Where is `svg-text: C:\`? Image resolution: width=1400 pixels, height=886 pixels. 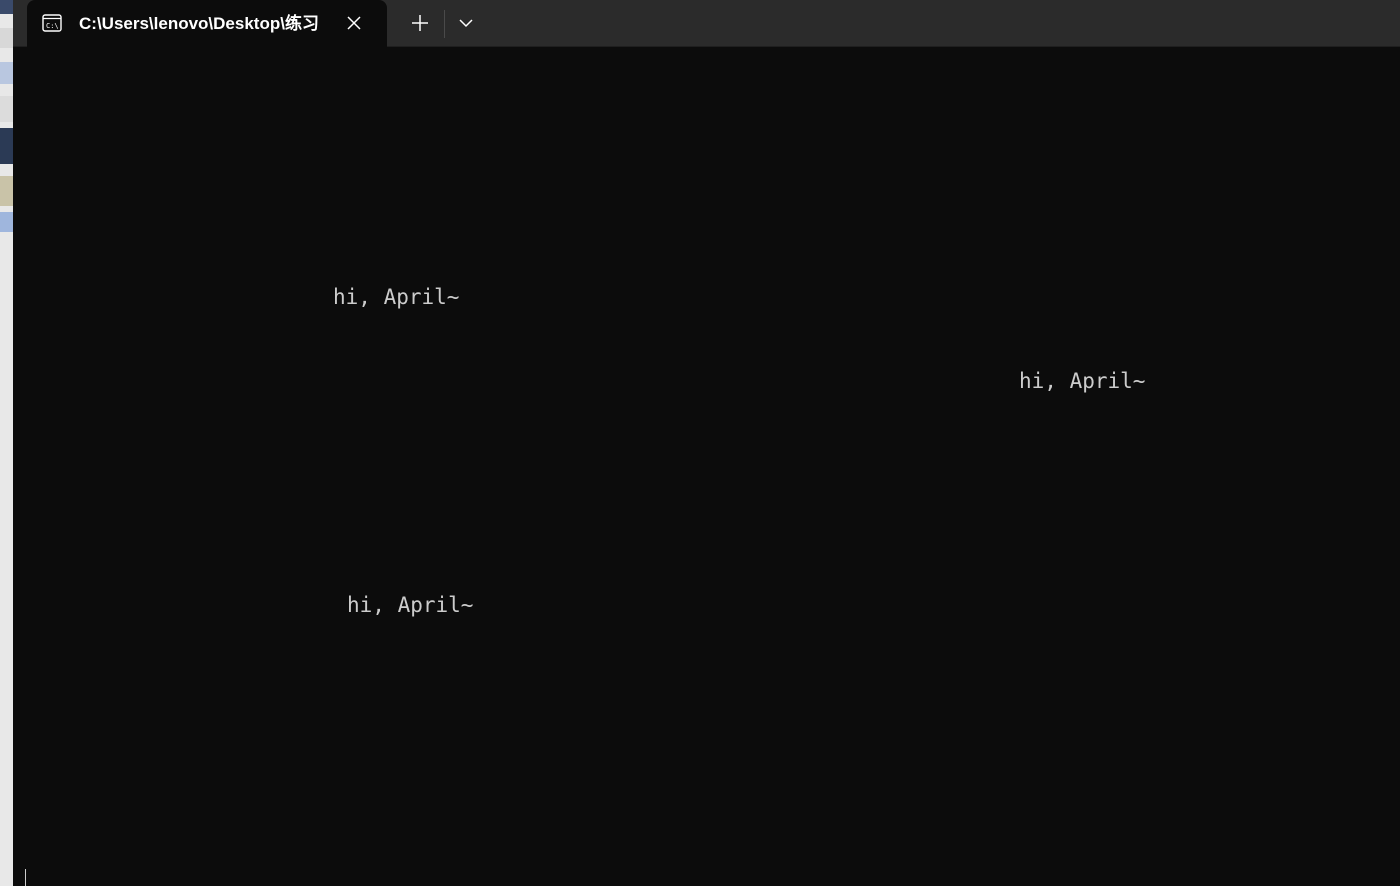
svg-text: C:\ is located at coordinates (52, 26).